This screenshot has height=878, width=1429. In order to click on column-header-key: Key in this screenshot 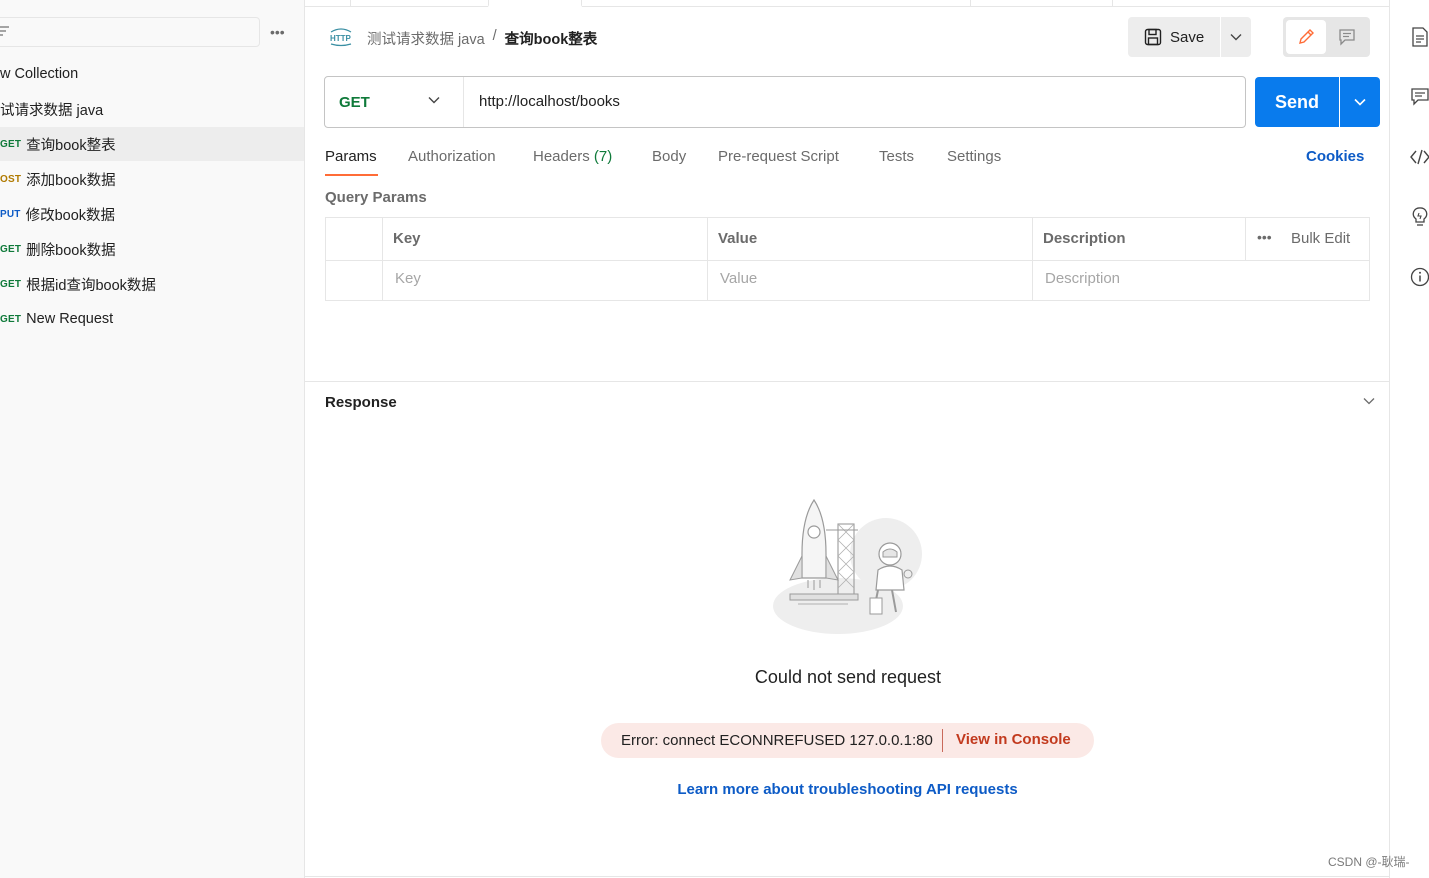, I will do `click(407, 238)`.